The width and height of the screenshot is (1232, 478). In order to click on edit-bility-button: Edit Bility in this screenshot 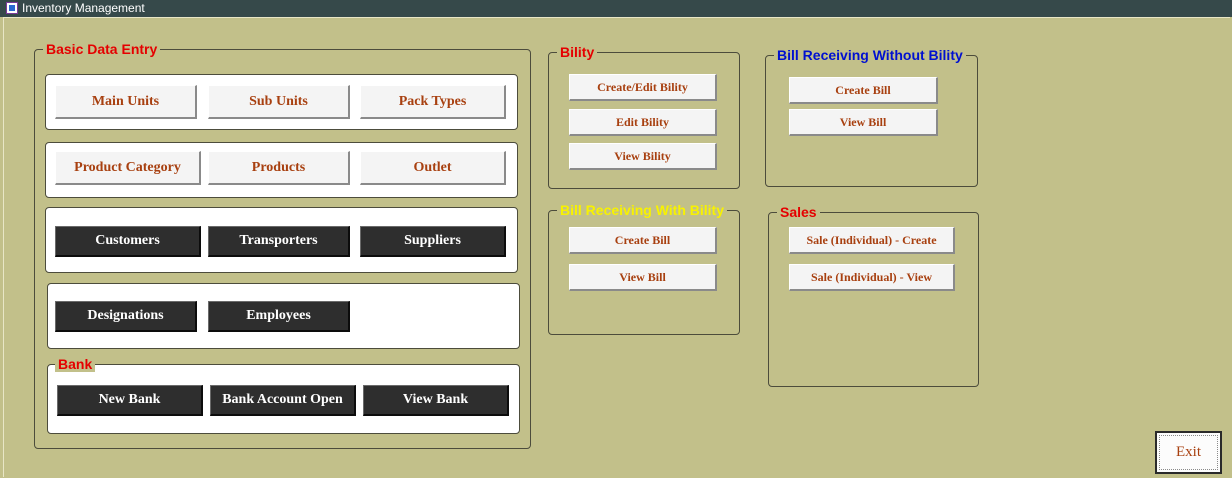, I will do `click(643, 122)`.